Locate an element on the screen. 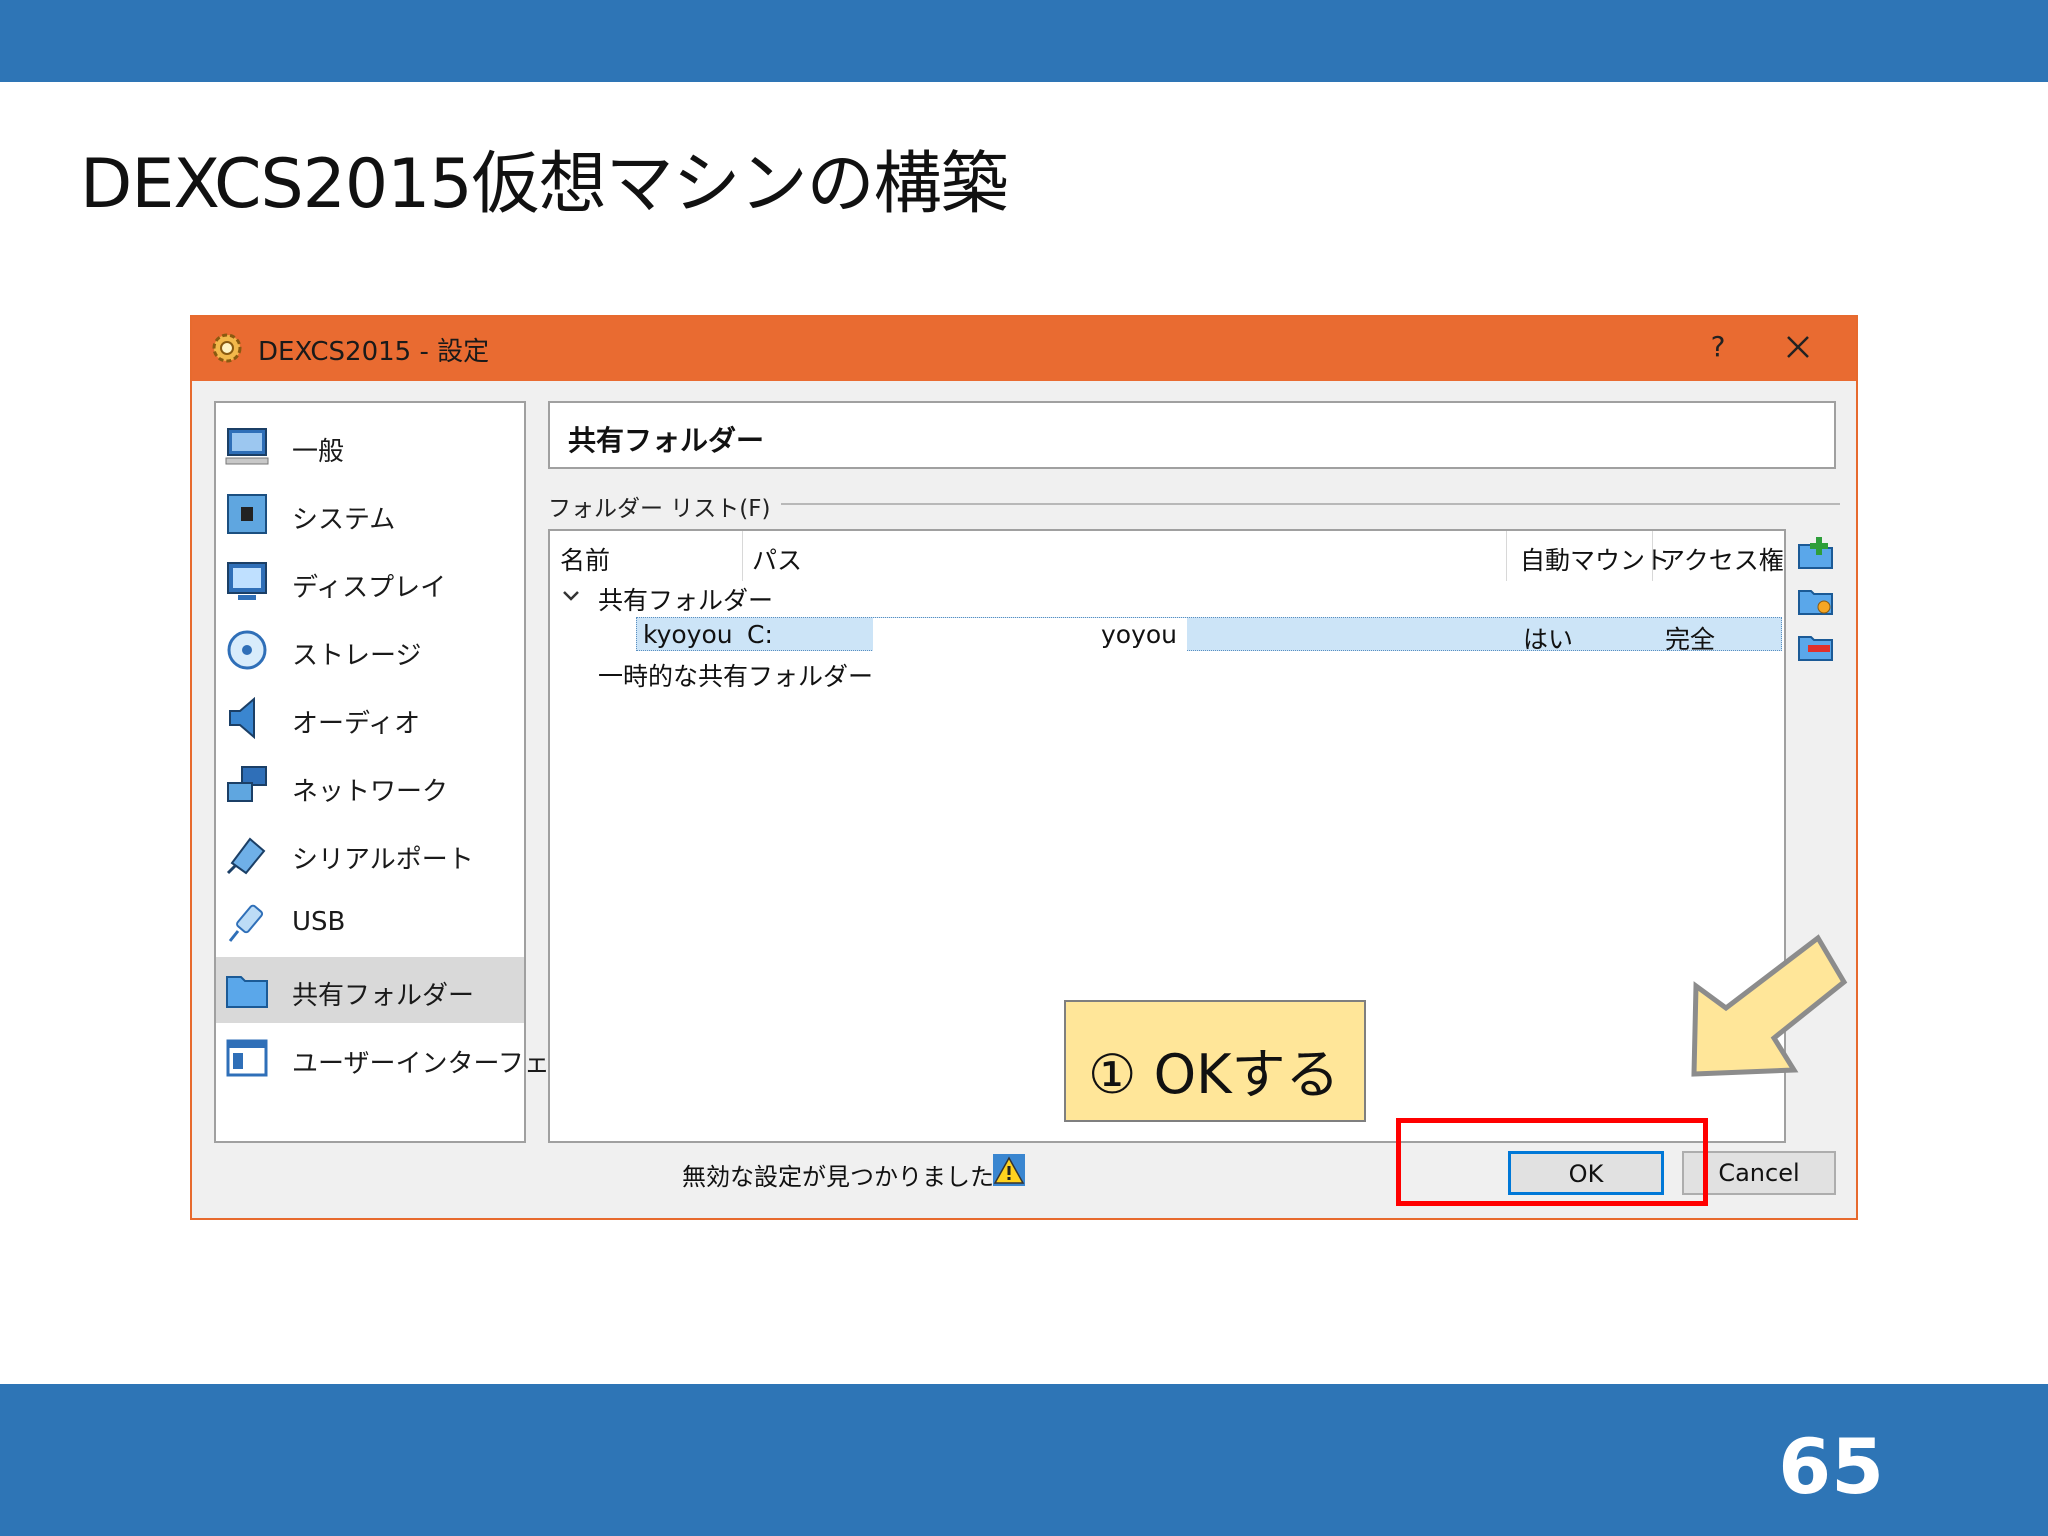  chevron-down-icon is located at coordinates (571, 596).